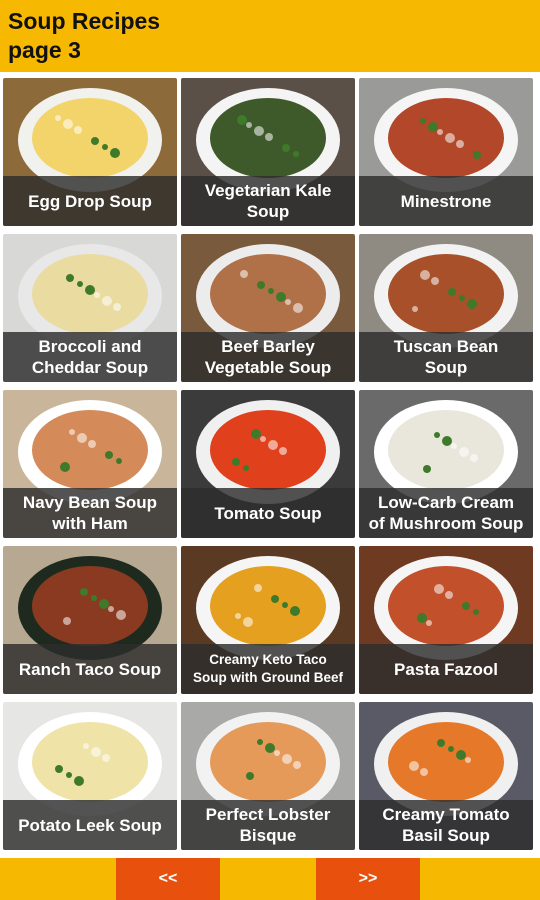 Image resolution: width=540 pixels, height=900 pixels. I want to click on recipe-card: Egg Drop Soup, so click(90, 152).